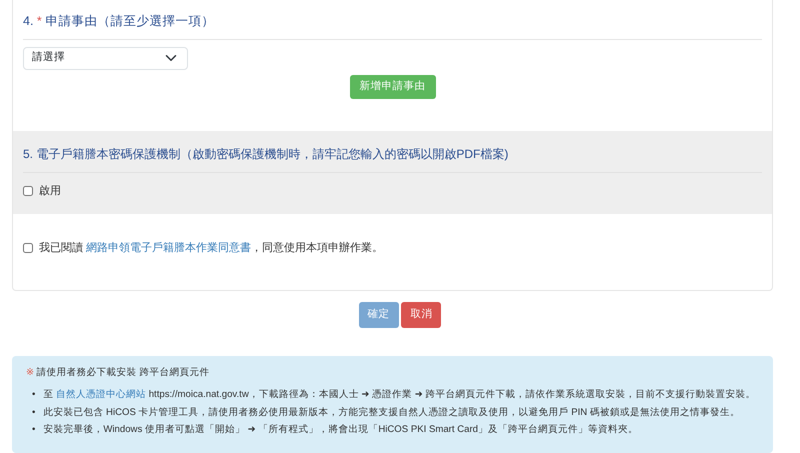  What do you see at coordinates (391, 413) in the screenshot?
I see `notice-item: 此安裝已包含 HiCOS 卡片管理工具，請使用者務必使用最新版本，方能完整支援自然人憑證之讀取及使用，以避免用戶 PIN 碼被鎖或是無法使用之情事發生。` at bounding box center [391, 413].